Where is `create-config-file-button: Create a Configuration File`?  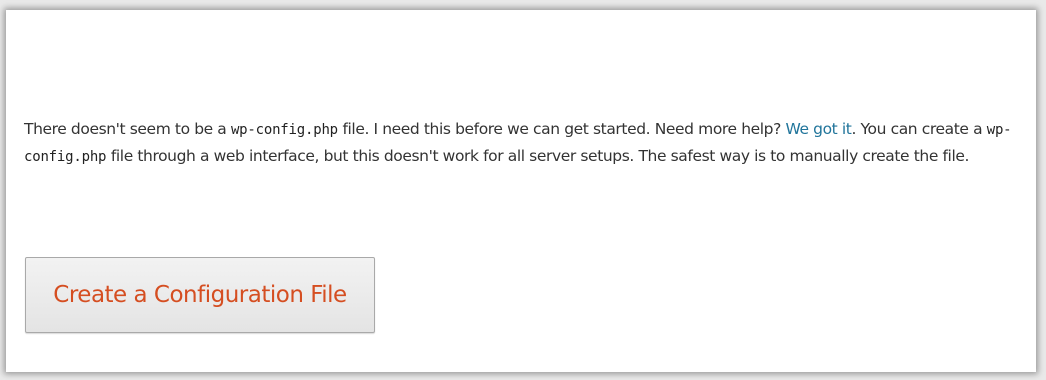
create-config-file-button: Create a Configuration File is located at coordinates (200, 295).